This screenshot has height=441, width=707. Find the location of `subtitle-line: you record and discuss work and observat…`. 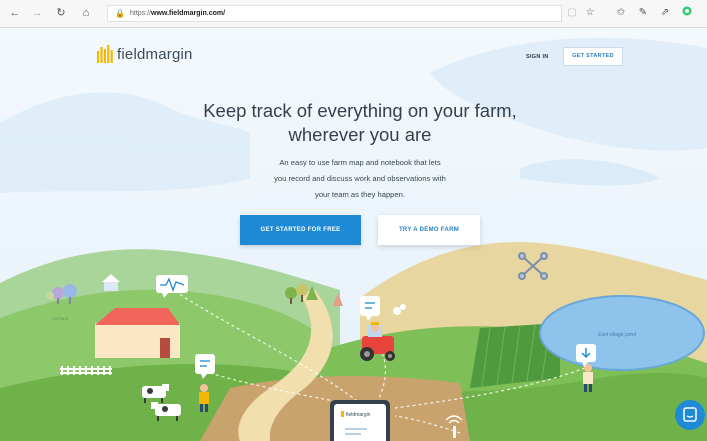

subtitle-line: you record and discuss work and observat… is located at coordinates (360, 178).